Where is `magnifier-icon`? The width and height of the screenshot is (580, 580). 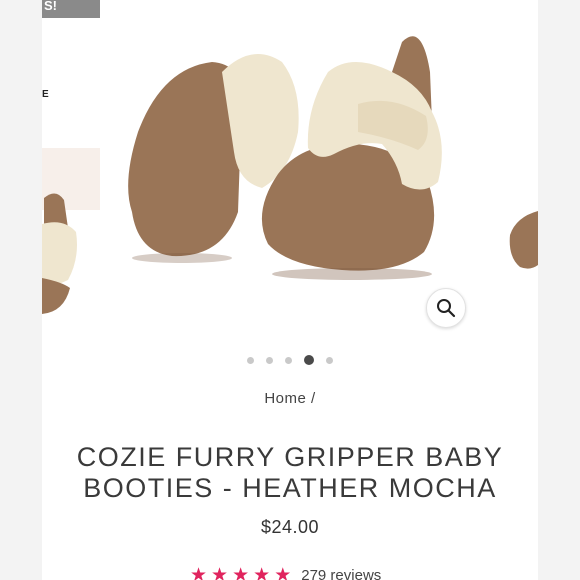 magnifier-icon is located at coordinates (446, 308).